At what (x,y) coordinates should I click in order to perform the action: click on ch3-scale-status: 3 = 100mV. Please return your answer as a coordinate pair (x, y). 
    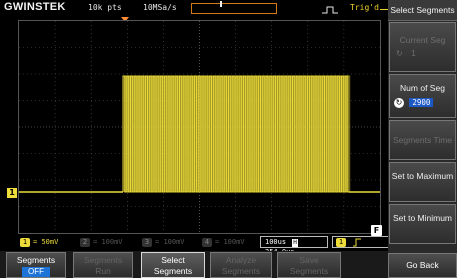
    Looking at the image, I should click on (163, 242).